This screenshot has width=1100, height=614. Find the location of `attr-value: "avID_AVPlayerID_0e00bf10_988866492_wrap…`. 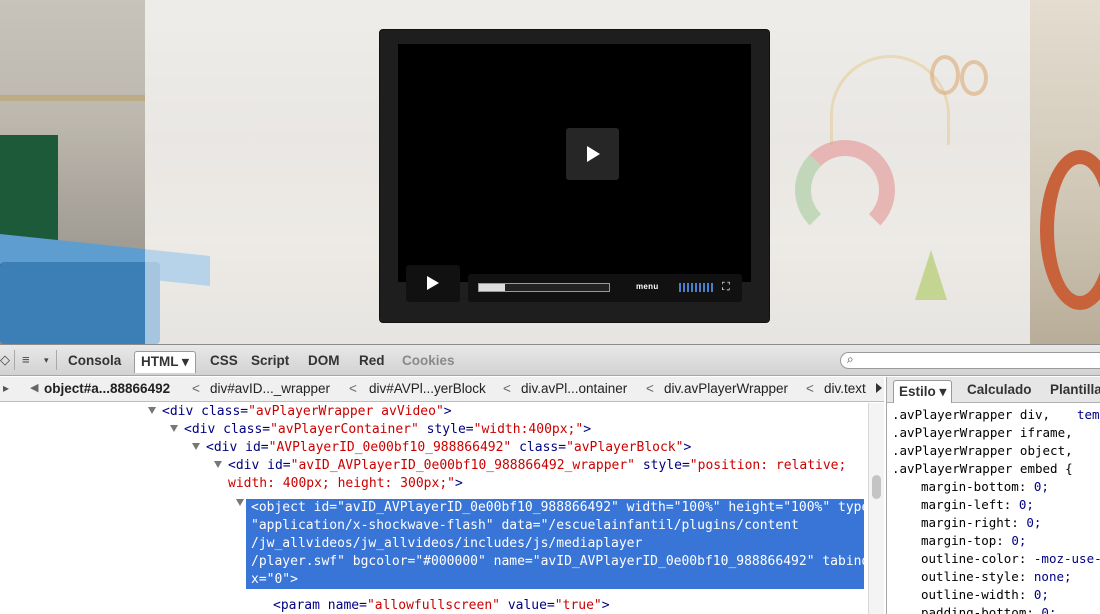

attr-value: "avID_AVPlayerID_0e00bf10_988866492_wrap… is located at coordinates (462, 465).